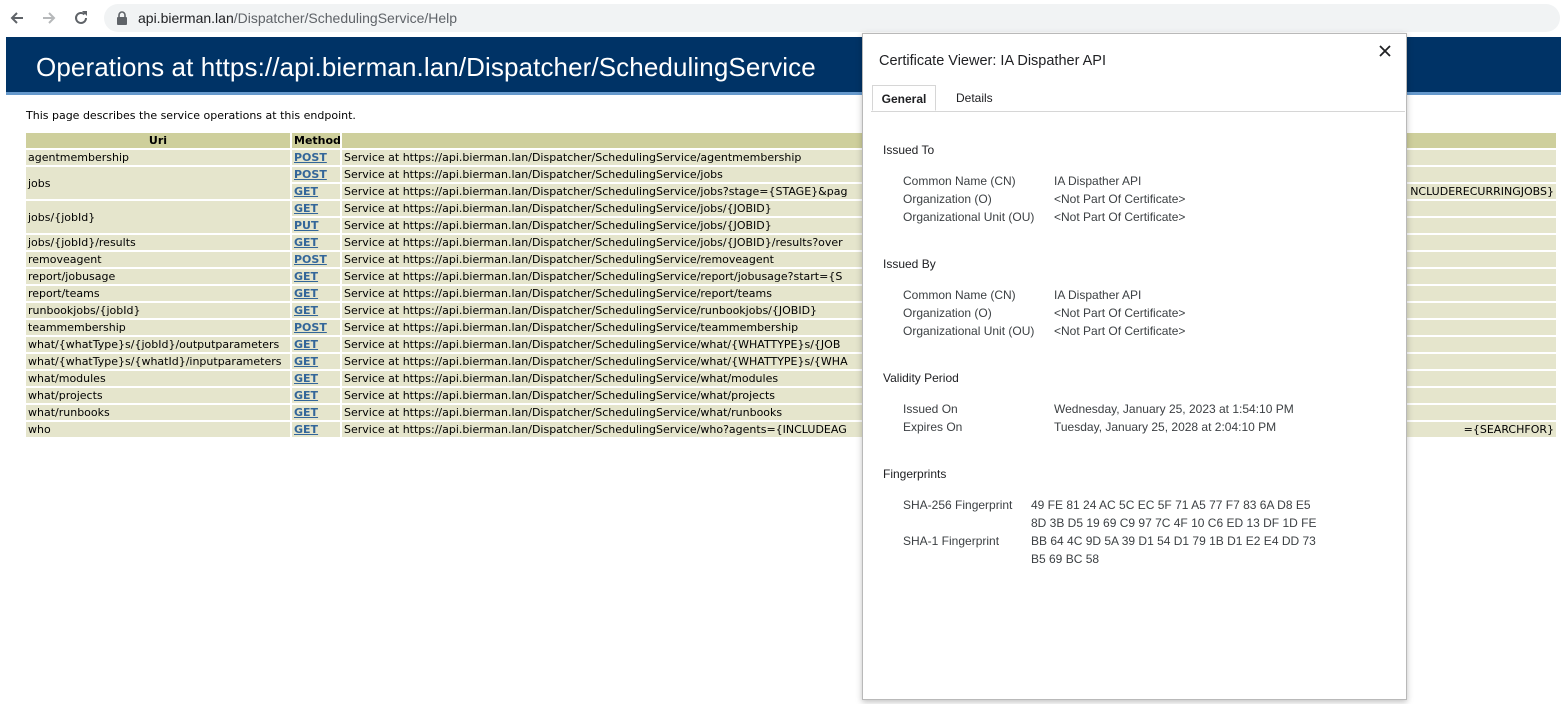 This screenshot has height=704, width=1561. What do you see at coordinates (158, 395) in the screenshot?
I see `uri-cell: what/projects` at bounding box center [158, 395].